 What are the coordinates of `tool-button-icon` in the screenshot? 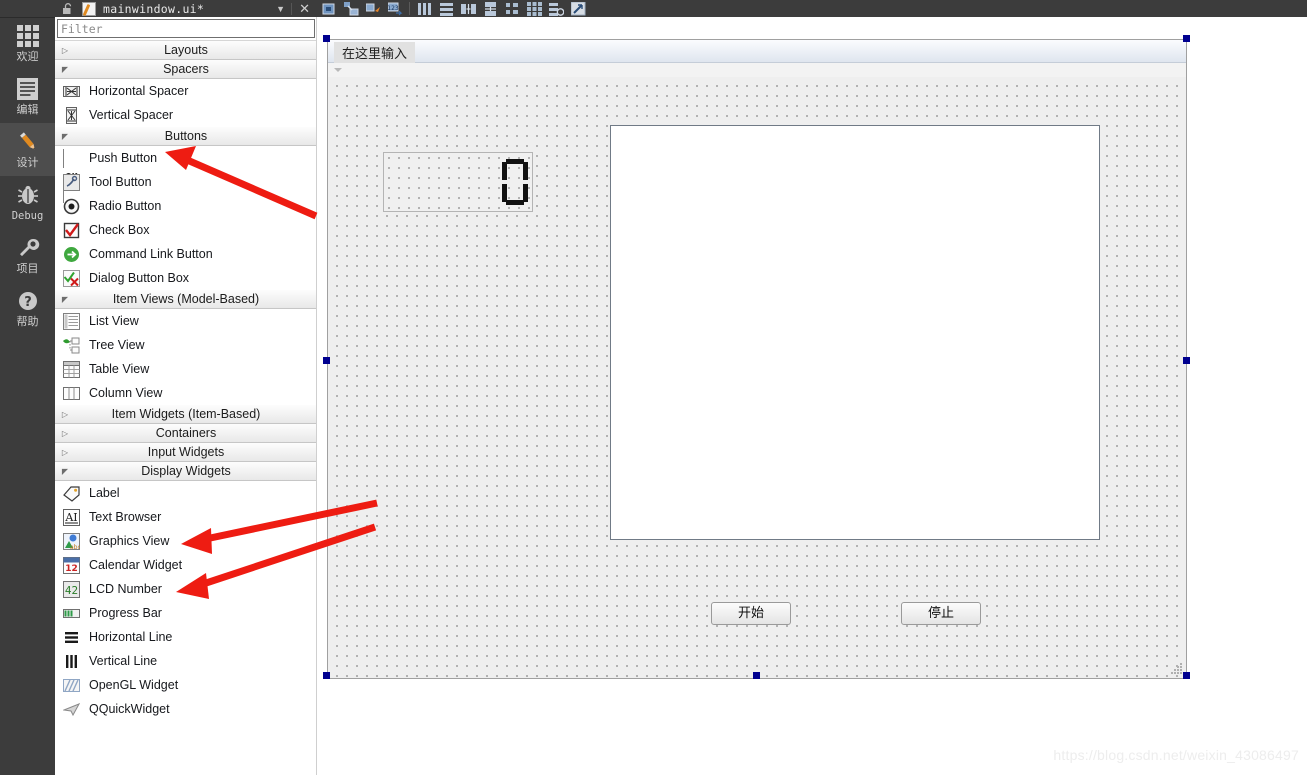 It's located at (71, 182).